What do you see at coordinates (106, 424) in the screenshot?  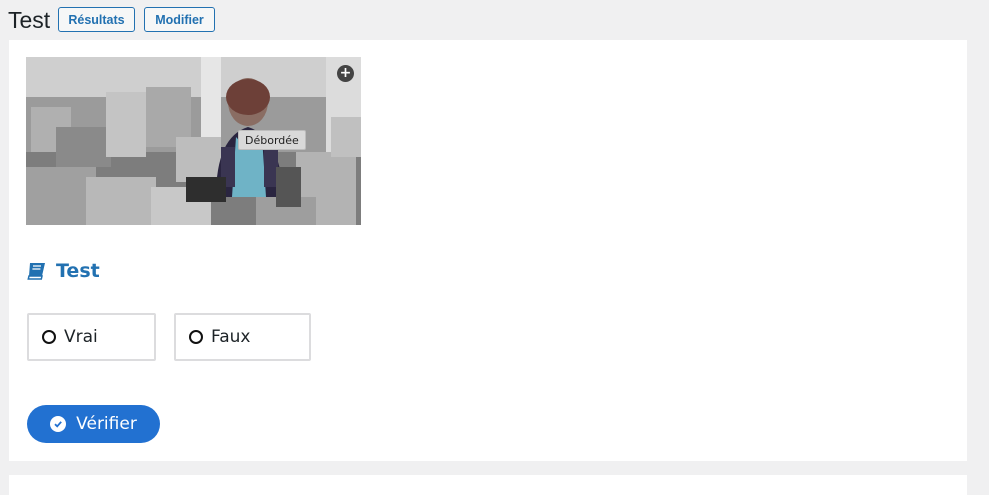 I see `verify-label: Vérifier` at bounding box center [106, 424].